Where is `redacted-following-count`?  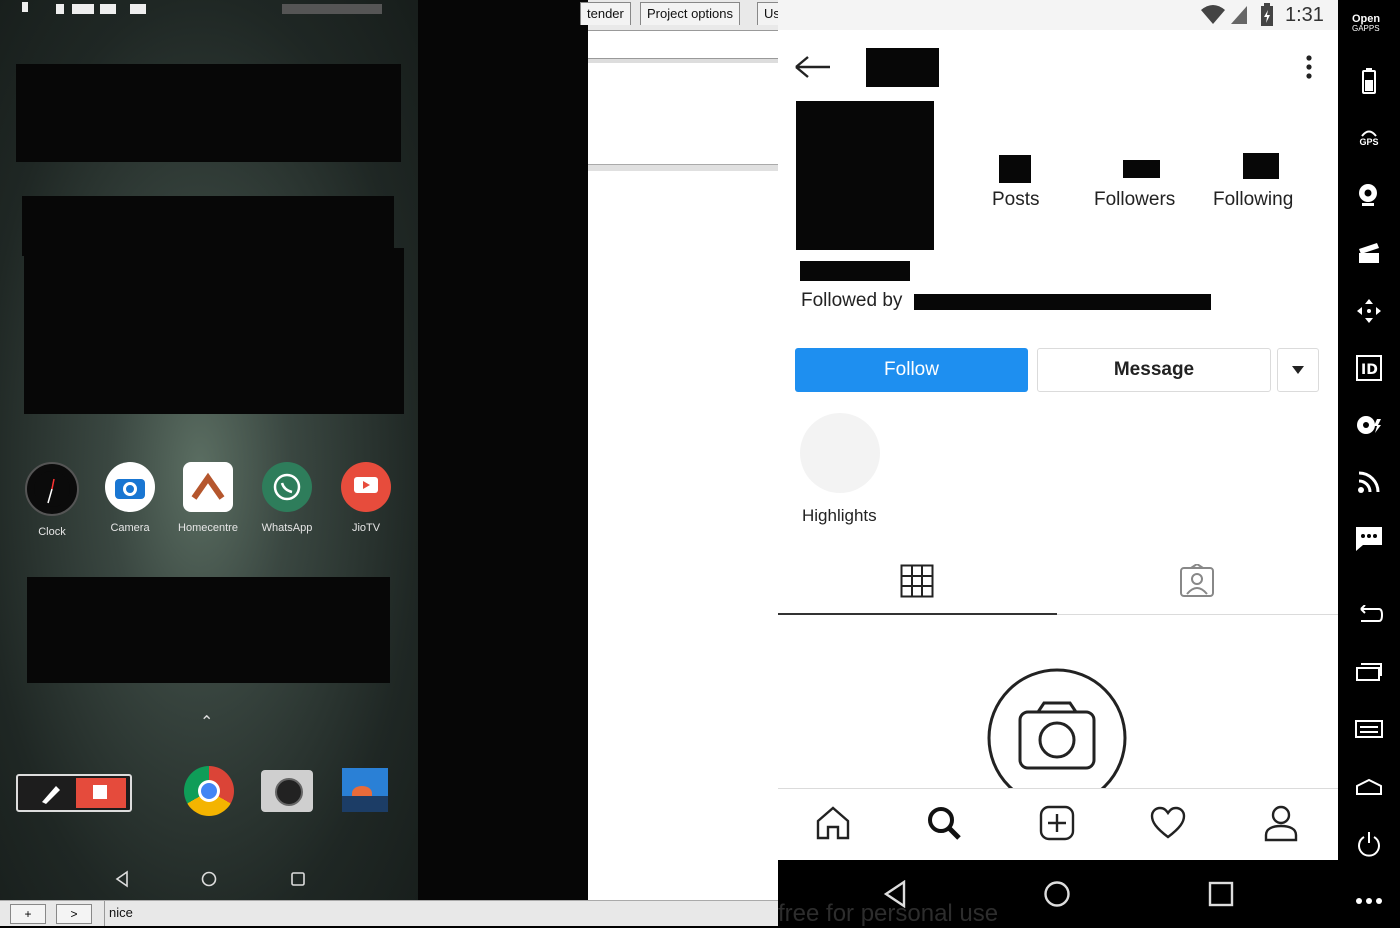 redacted-following-count is located at coordinates (1261, 166).